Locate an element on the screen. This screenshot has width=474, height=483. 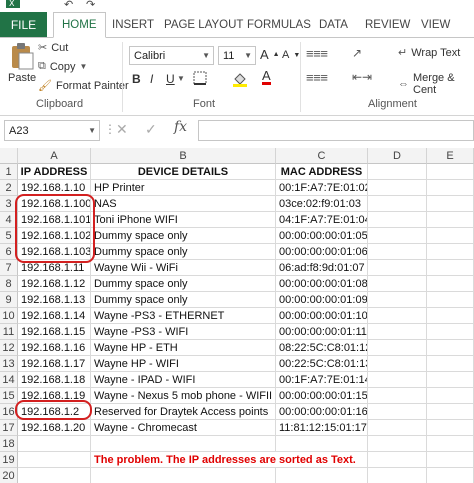
table-cell: Wayne - Nexus 5 mob phone - WIFII is located at coordinates (183, 396).